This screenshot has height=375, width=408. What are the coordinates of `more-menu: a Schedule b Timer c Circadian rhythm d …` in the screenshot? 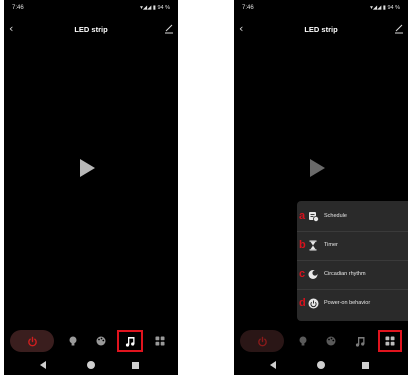 It's located at (352, 261).